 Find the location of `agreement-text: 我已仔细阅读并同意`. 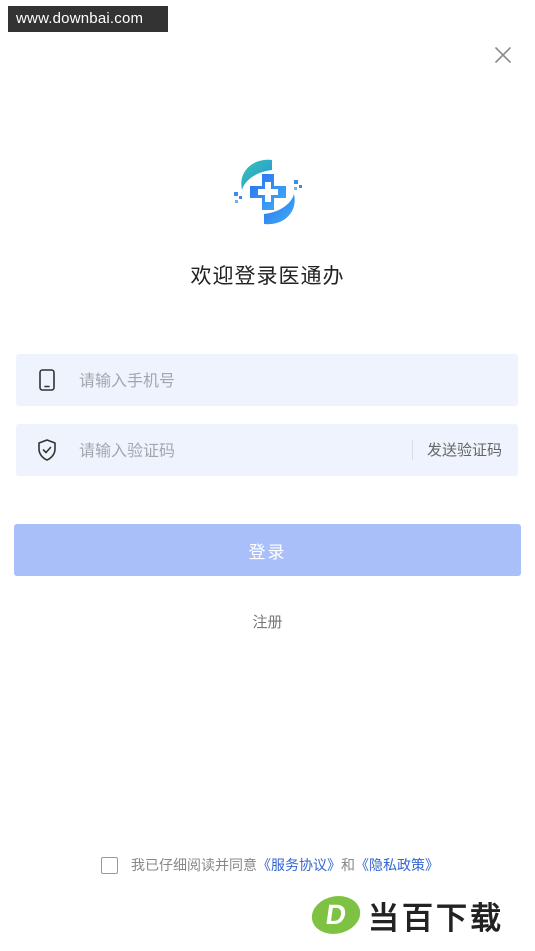

agreement-text: 我已仔细阅读并同意 is located at coordinates (194, 866).